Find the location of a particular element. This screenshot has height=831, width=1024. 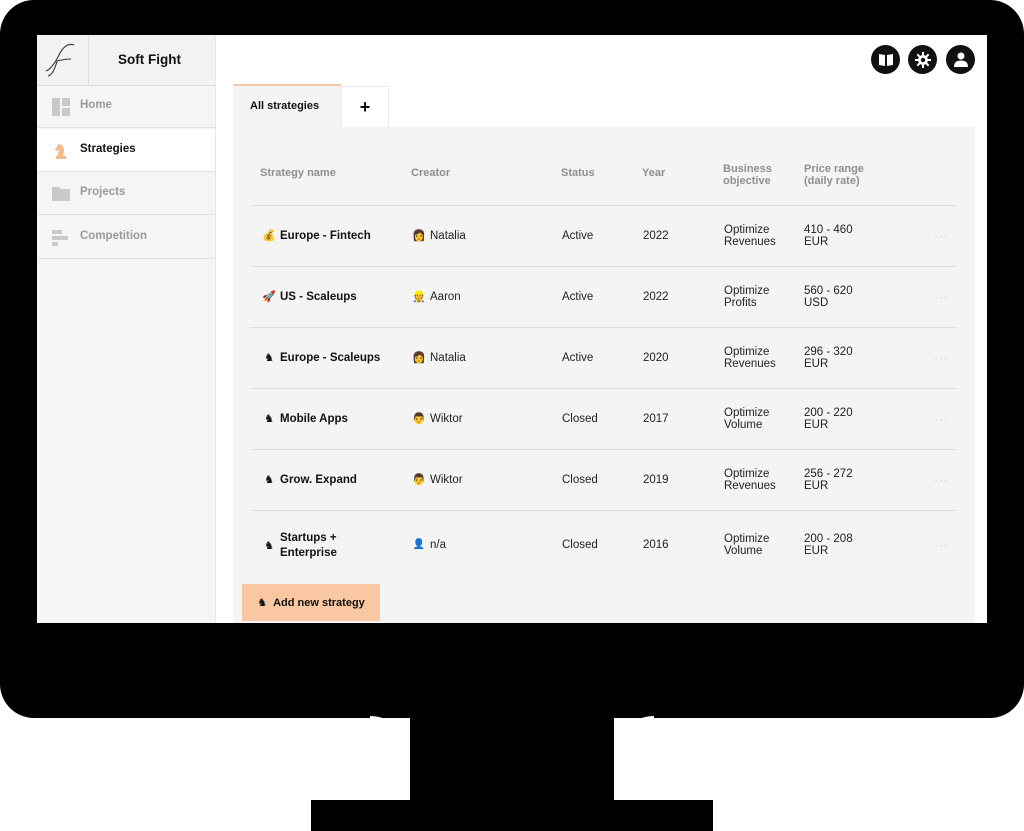

sidebar-item-strategies: Strategies is located at coordinates (126, 150).